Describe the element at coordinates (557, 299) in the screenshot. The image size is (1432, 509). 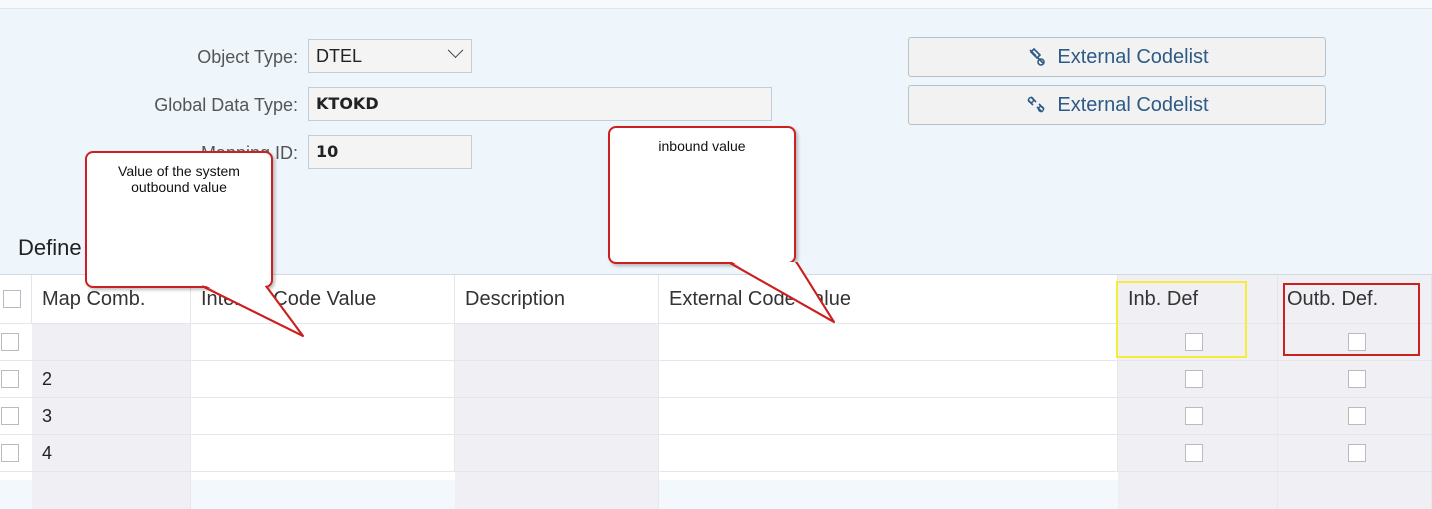
I see `header-description: Description` at that location.